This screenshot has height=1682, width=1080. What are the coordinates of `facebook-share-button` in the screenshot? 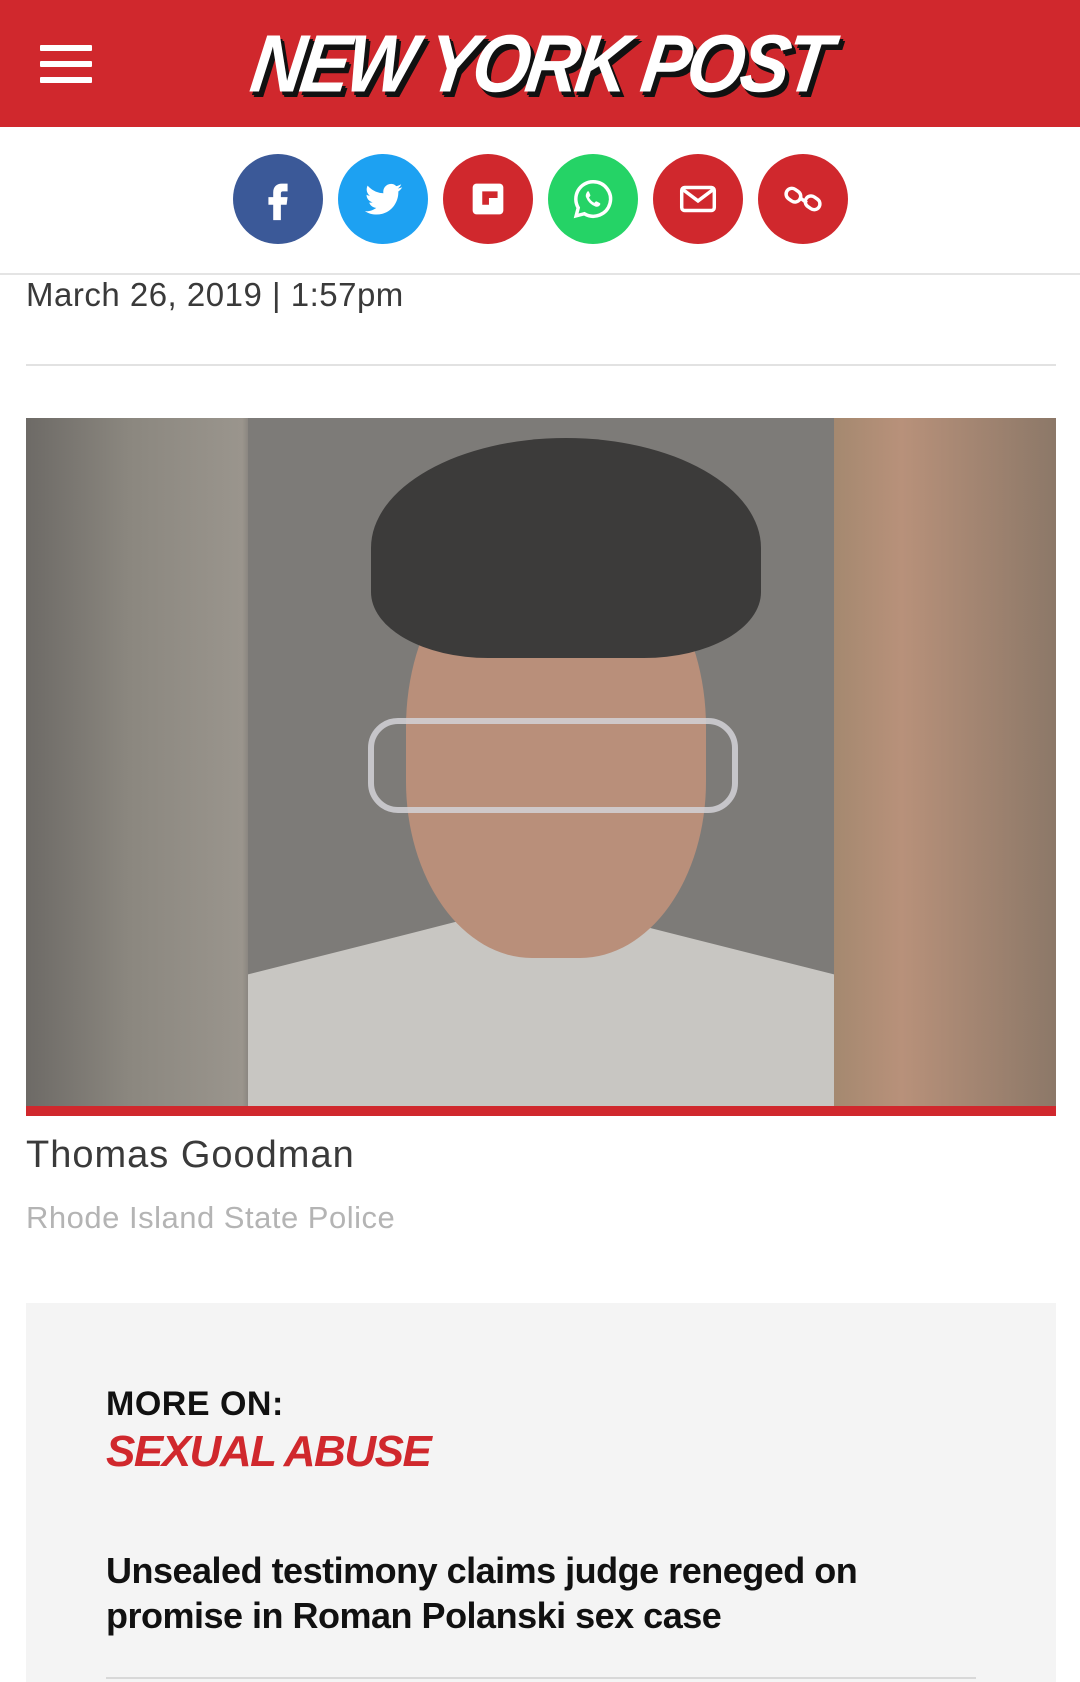 It's located at (278, 199).